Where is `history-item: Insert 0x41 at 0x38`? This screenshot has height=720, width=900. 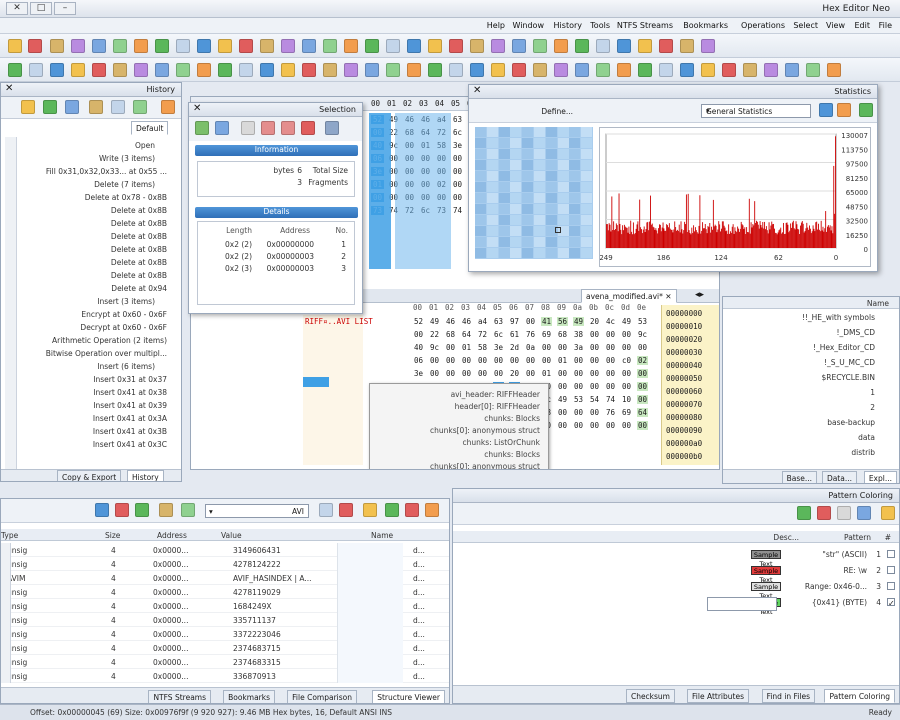 history-item: Insert 0x41 at 0x38 is located at coordinates (130, 392).